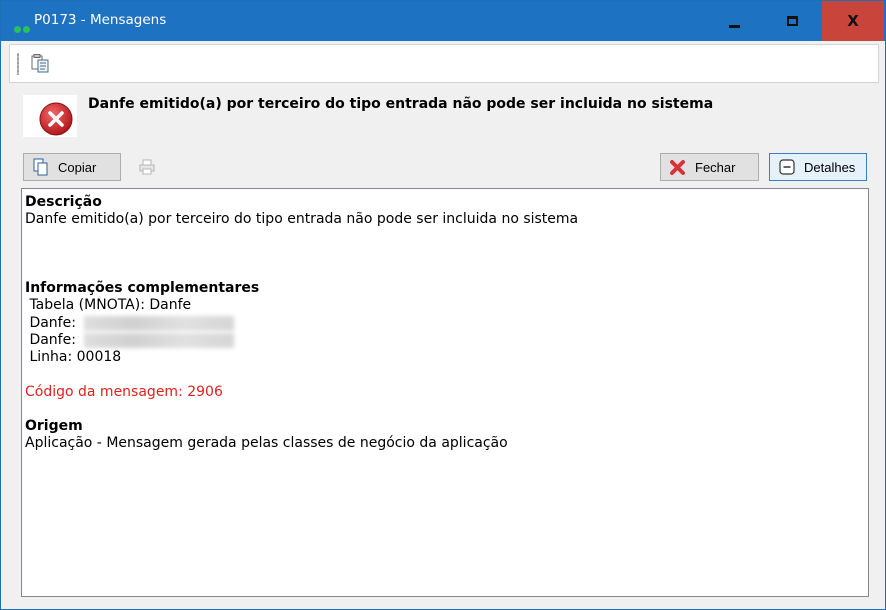 The width and height of the screenshot is (886, 610). I want to click on minimize-icon, so click(734, 26).